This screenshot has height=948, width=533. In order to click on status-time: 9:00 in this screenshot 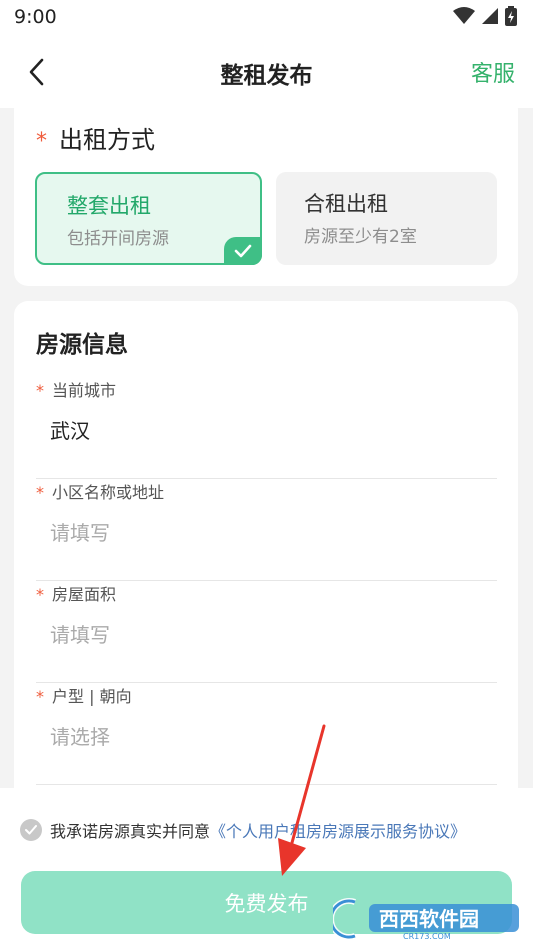, I will do `click(35, 17)`.